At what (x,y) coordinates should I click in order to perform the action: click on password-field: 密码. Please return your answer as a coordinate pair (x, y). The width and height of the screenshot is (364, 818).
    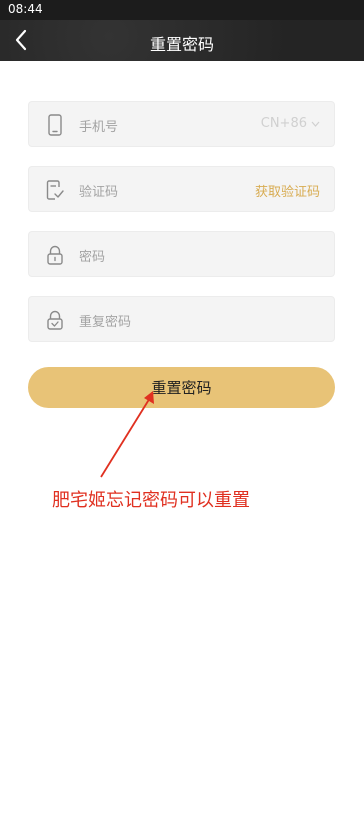
    Looking at the image, I should click on (181, 254).